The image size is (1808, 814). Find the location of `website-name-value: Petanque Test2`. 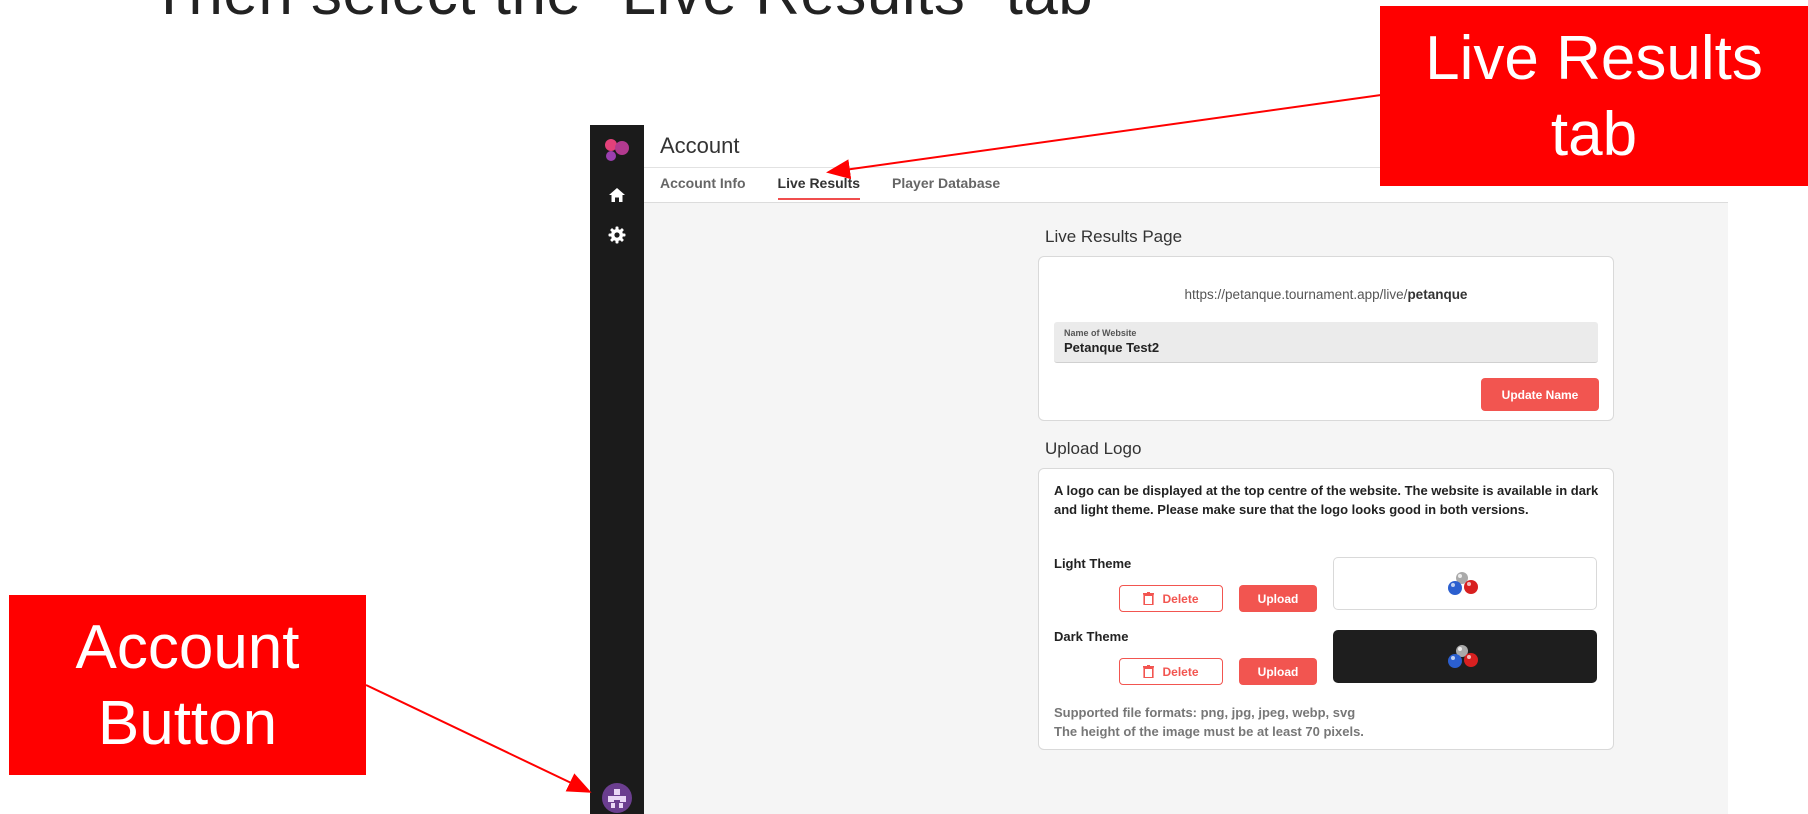

website-name-value: Petanque Test2 is located at coordinates (1112, 347).